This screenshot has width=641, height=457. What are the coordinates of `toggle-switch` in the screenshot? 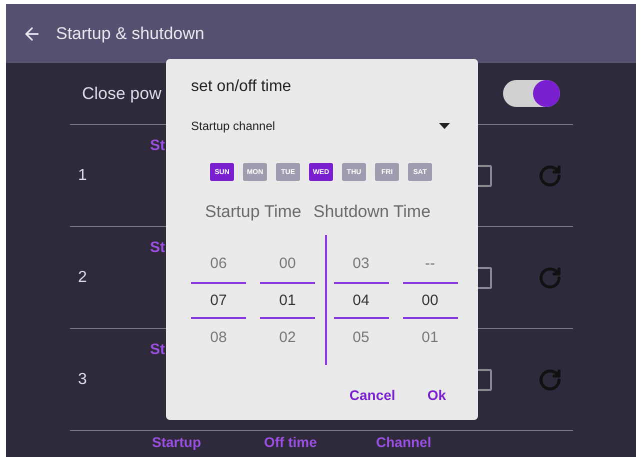 It's located at (531, 93).